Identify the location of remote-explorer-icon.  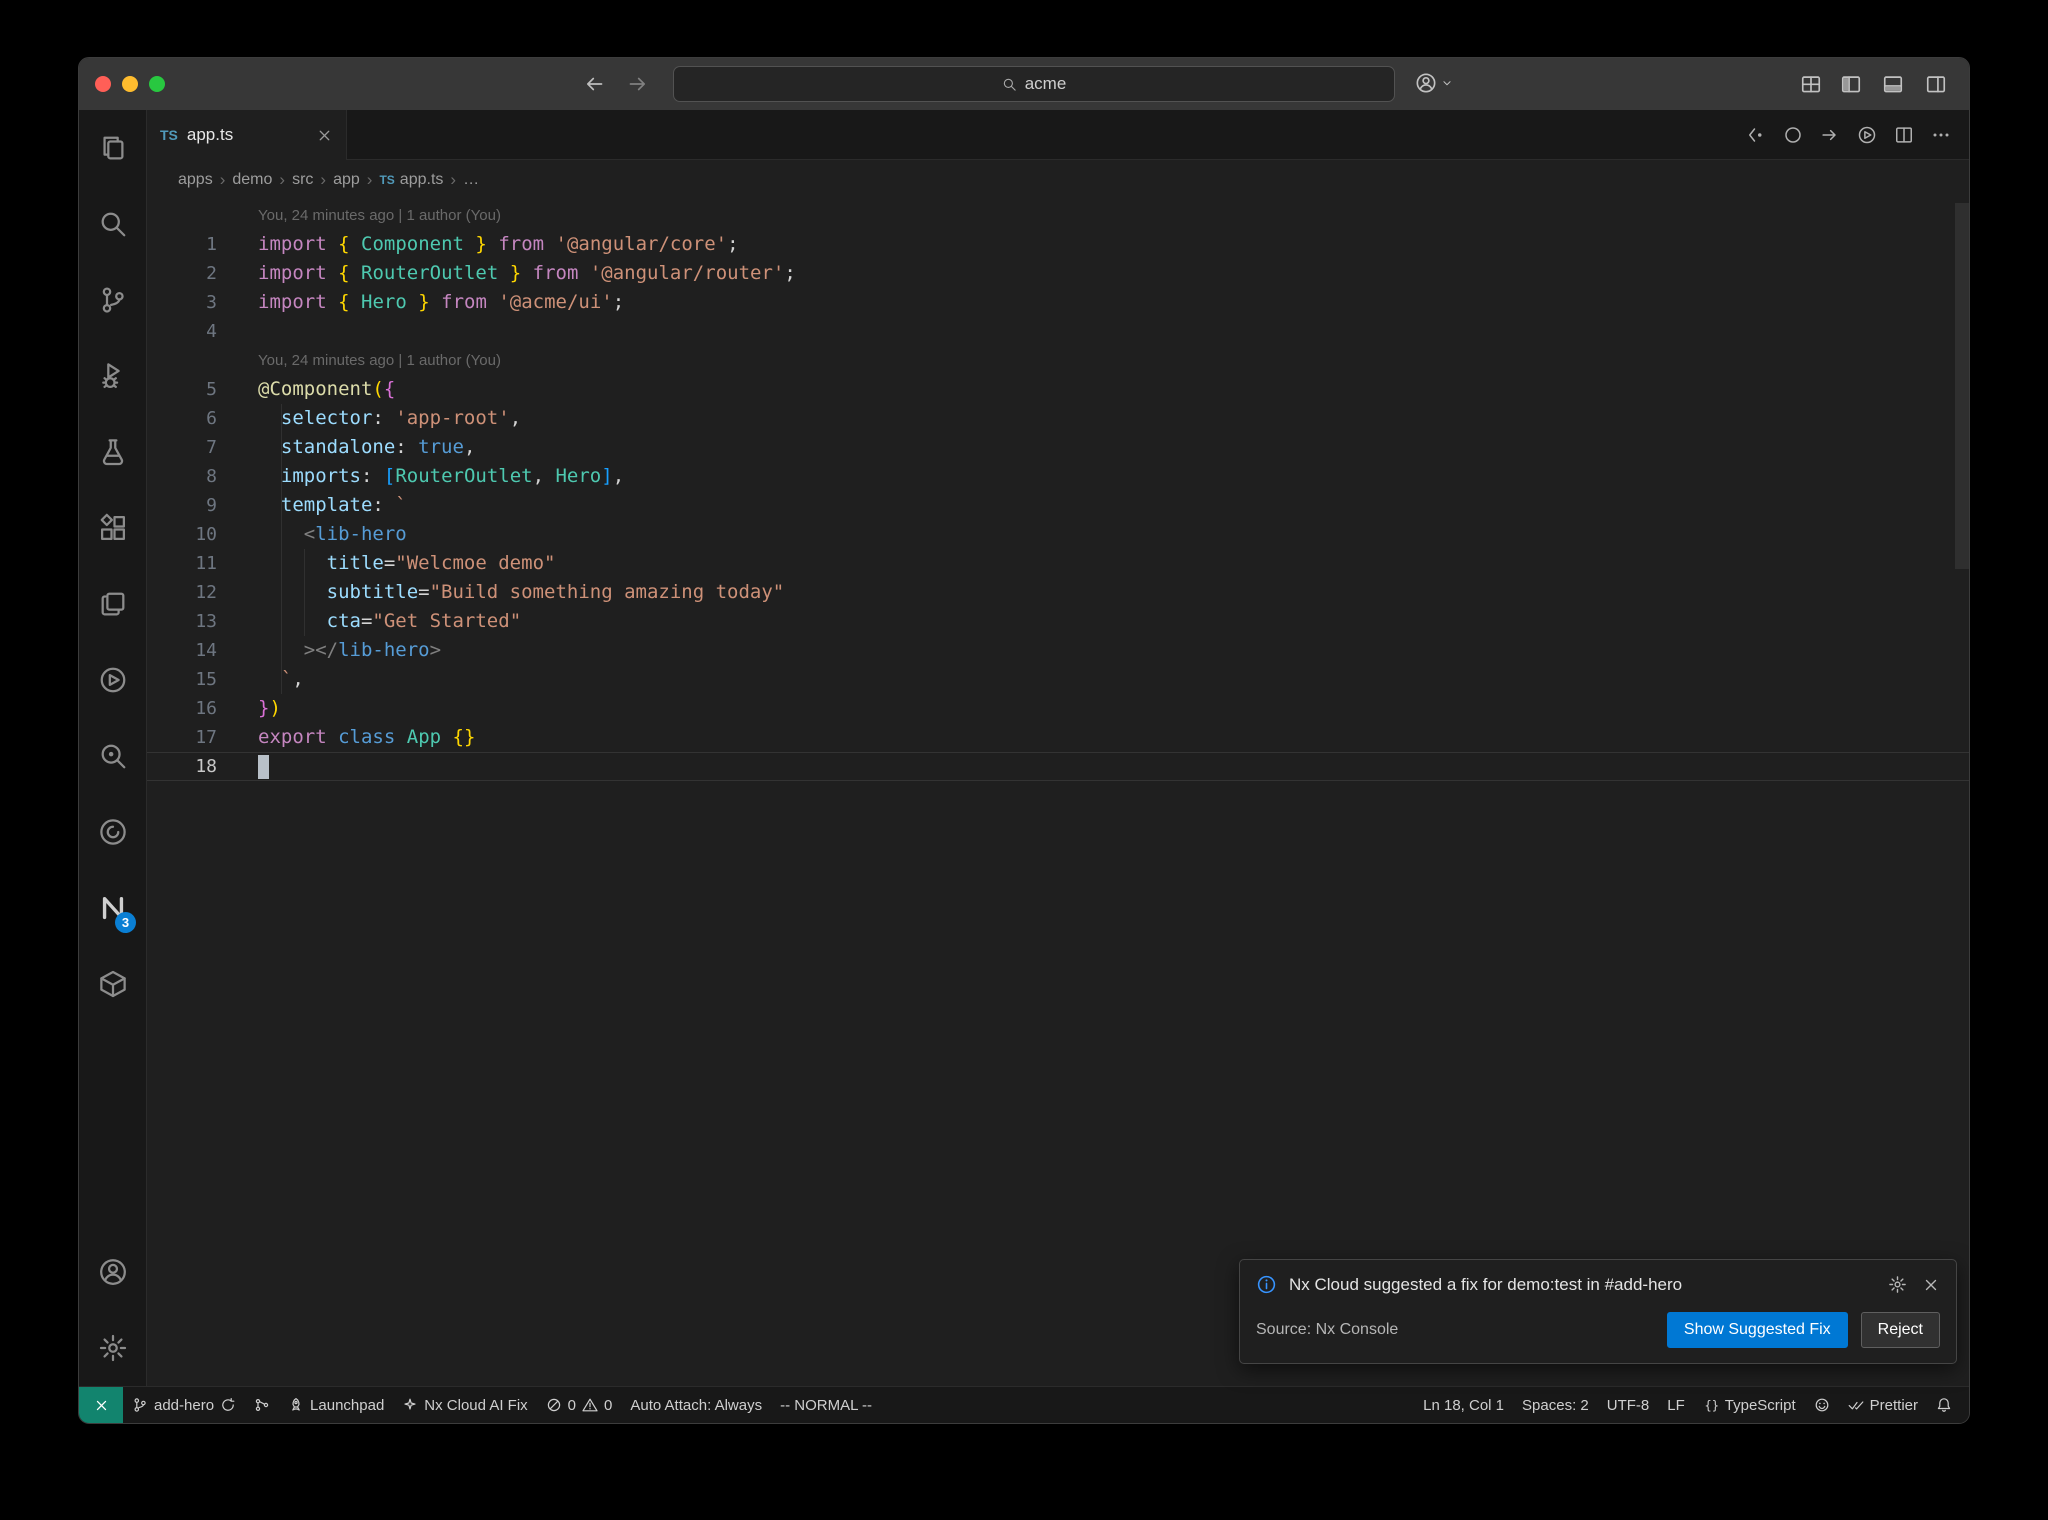
(112, 604).